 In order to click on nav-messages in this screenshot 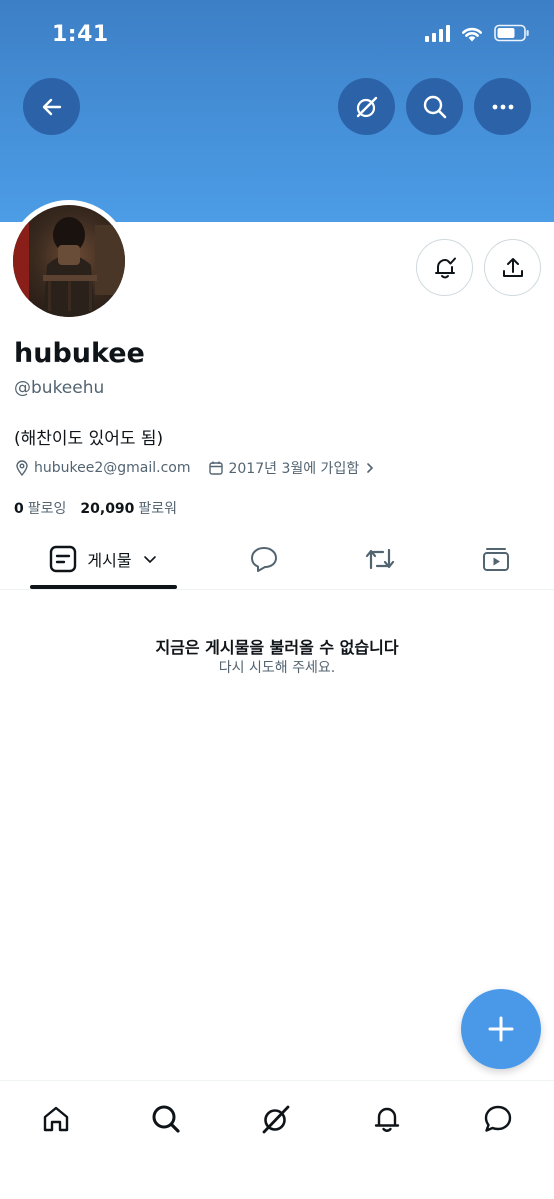, I will do `click(498, 1119)`.